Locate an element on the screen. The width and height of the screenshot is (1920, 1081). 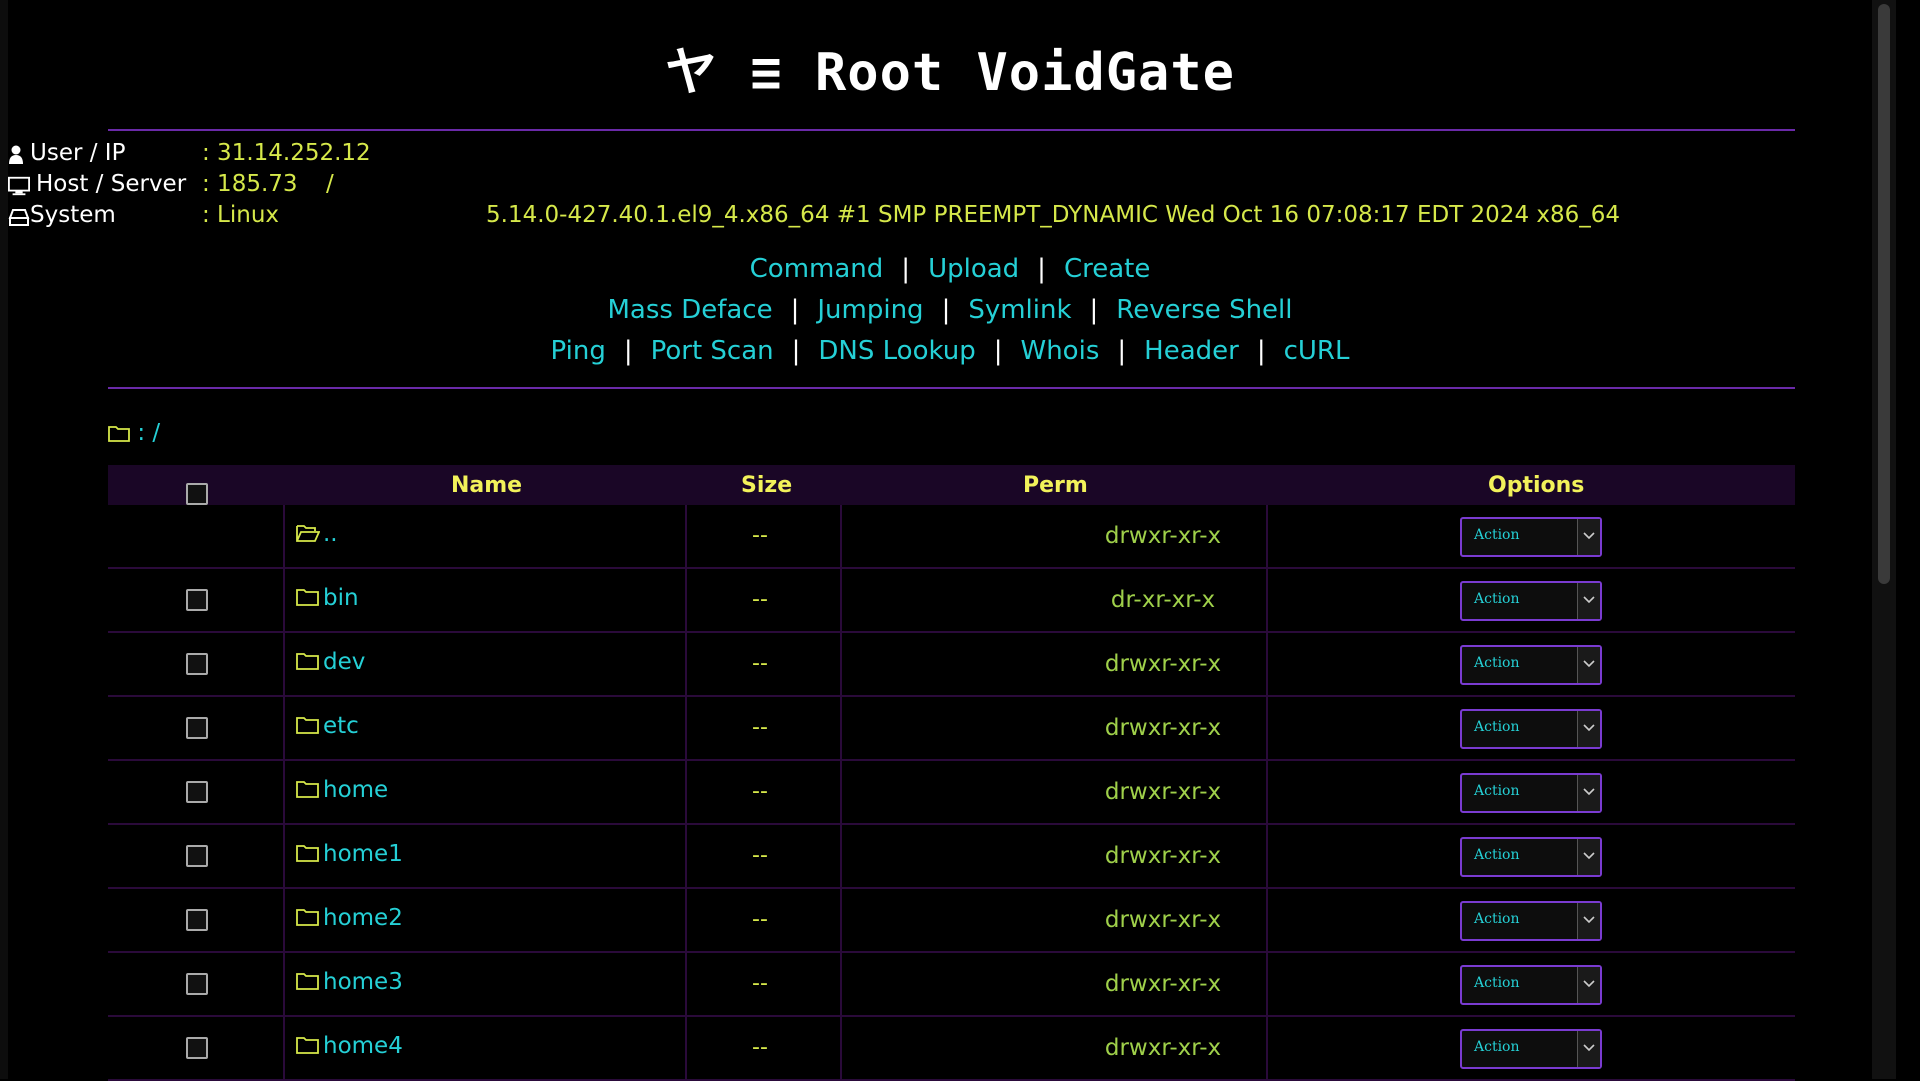
scrollbar-thumb is located at coordinates (1884, 294).